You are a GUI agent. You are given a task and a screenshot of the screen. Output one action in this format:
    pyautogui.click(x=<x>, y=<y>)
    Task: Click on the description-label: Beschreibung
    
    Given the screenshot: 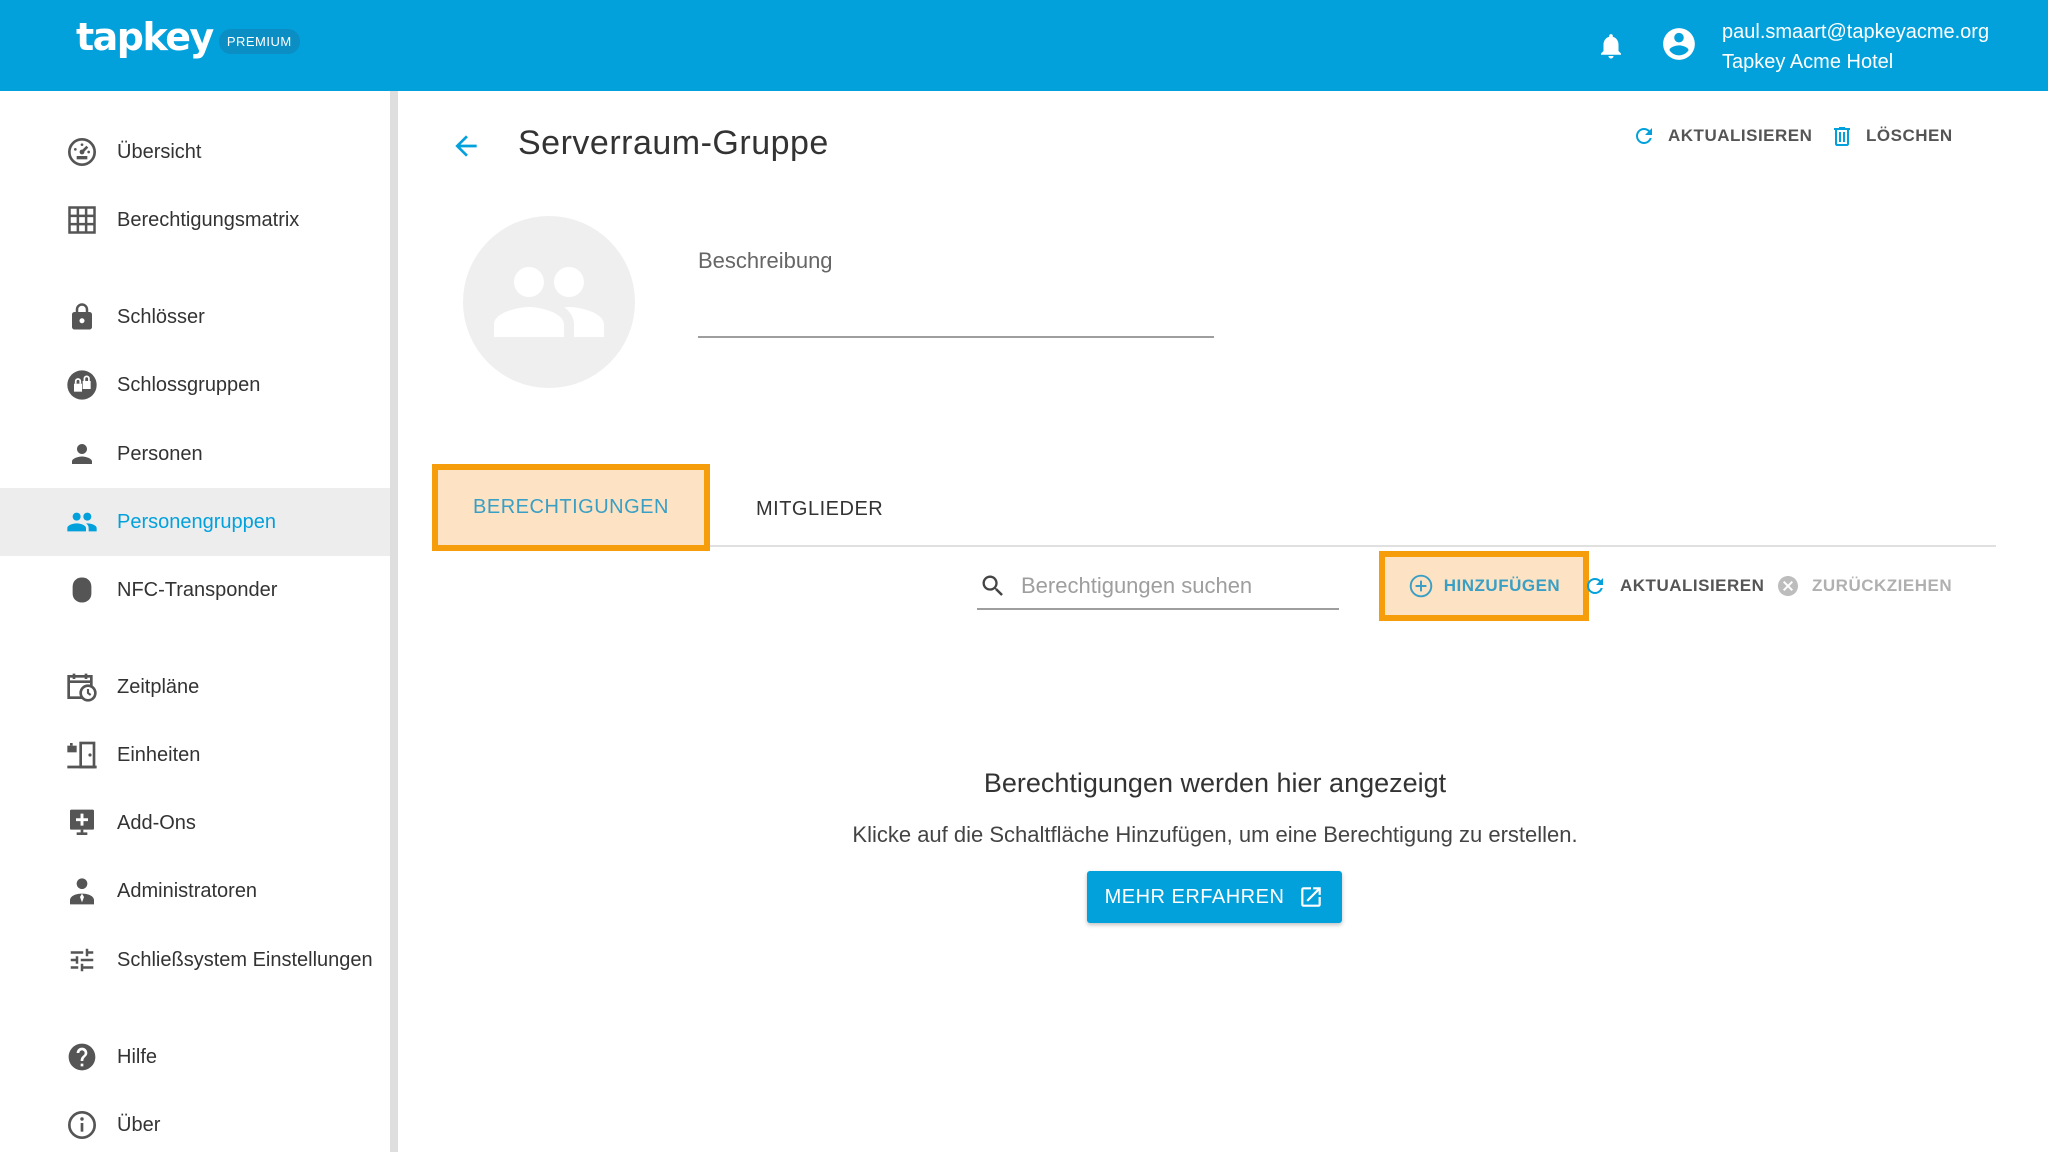 What is the action you would take?
    pyautogui.click(x=765, y=260)
    